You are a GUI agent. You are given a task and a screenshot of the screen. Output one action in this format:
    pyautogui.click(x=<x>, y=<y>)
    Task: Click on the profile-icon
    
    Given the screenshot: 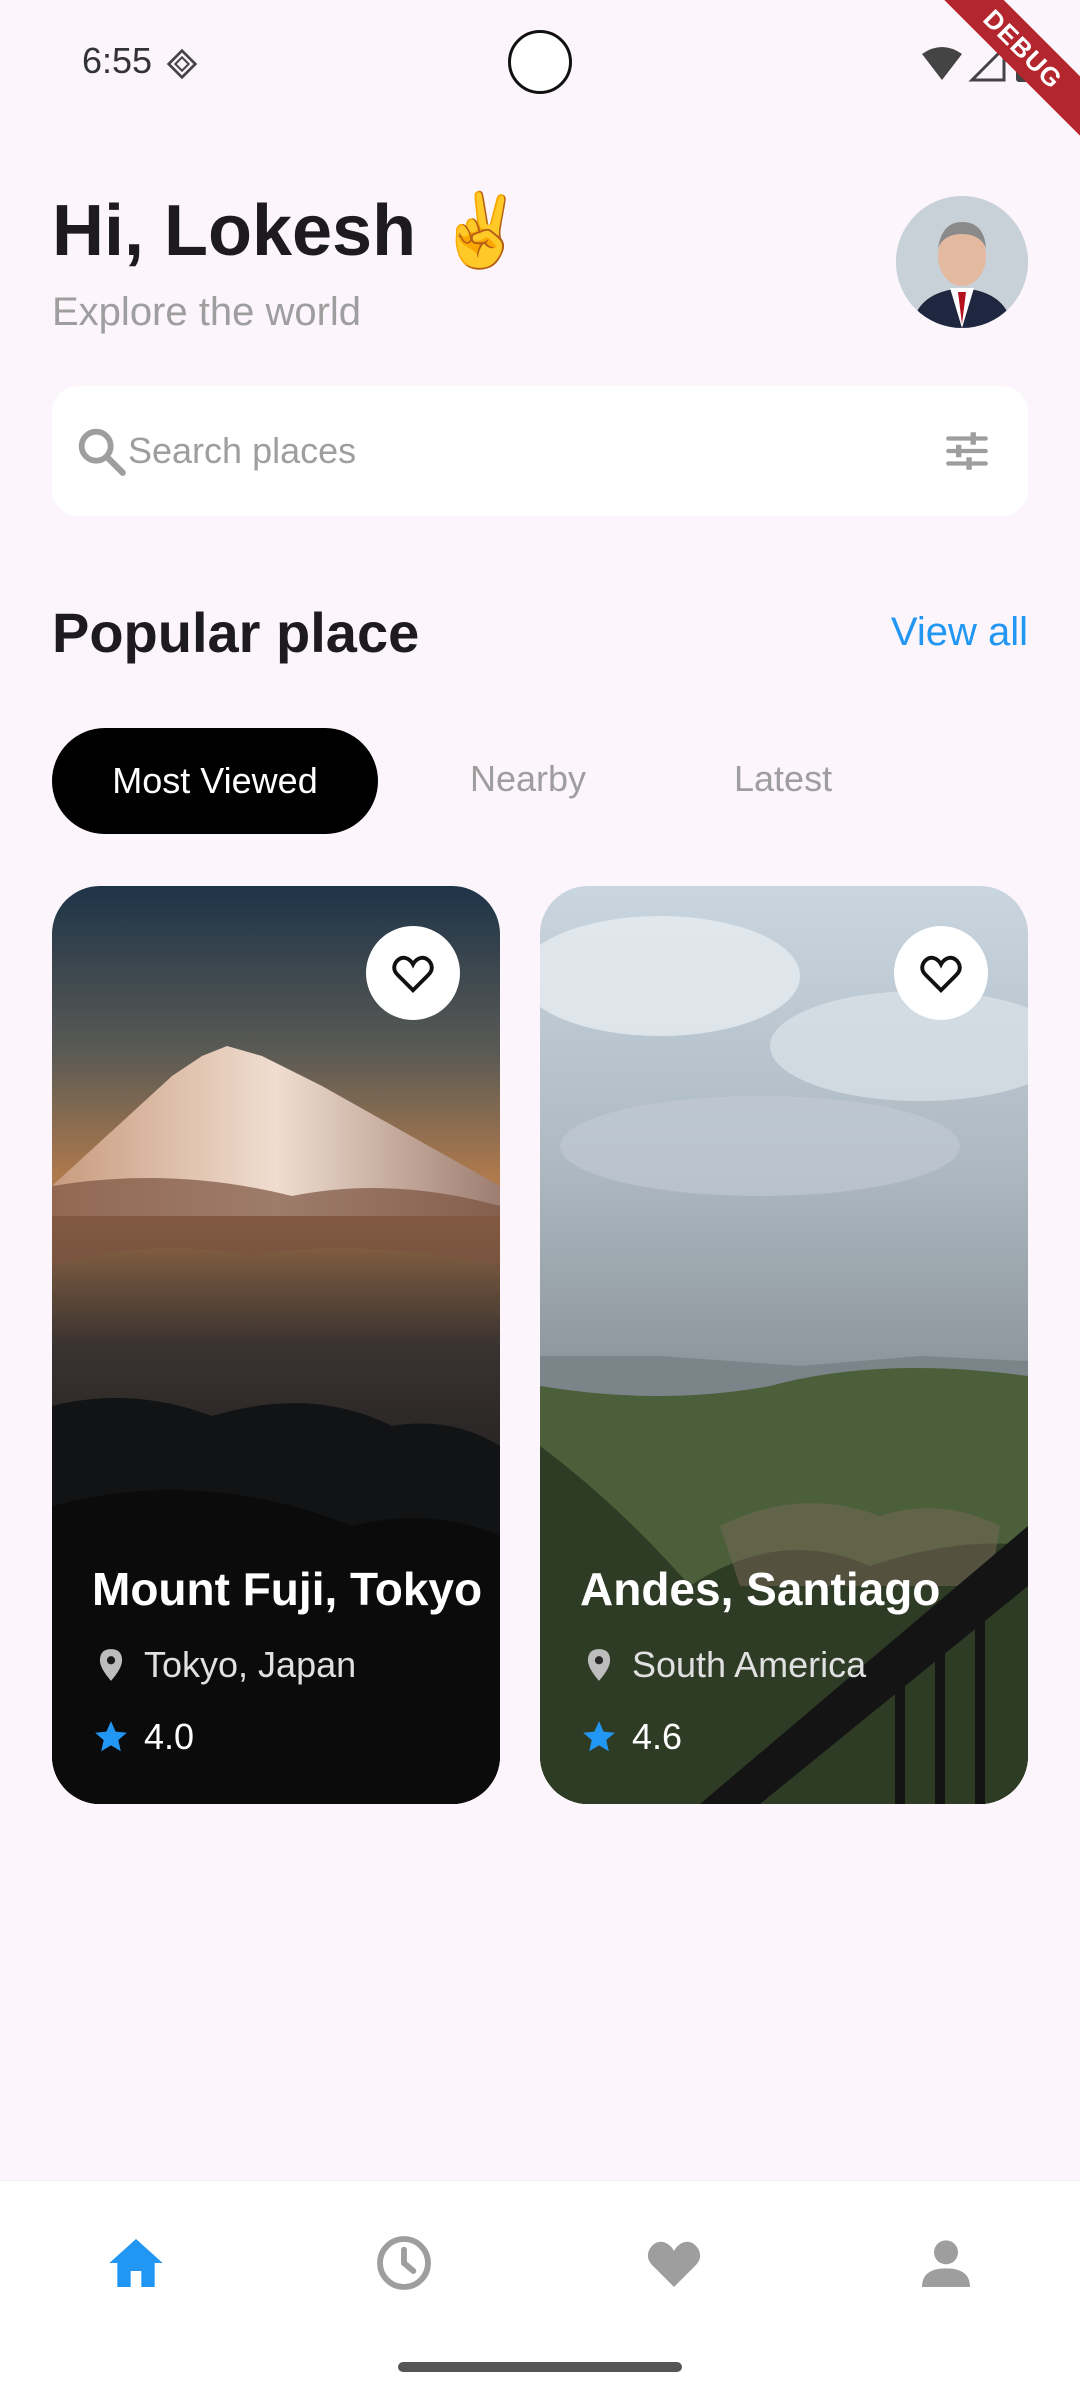 What is the action you would take?
    pyautogui.click(x=946, y=2263)
    